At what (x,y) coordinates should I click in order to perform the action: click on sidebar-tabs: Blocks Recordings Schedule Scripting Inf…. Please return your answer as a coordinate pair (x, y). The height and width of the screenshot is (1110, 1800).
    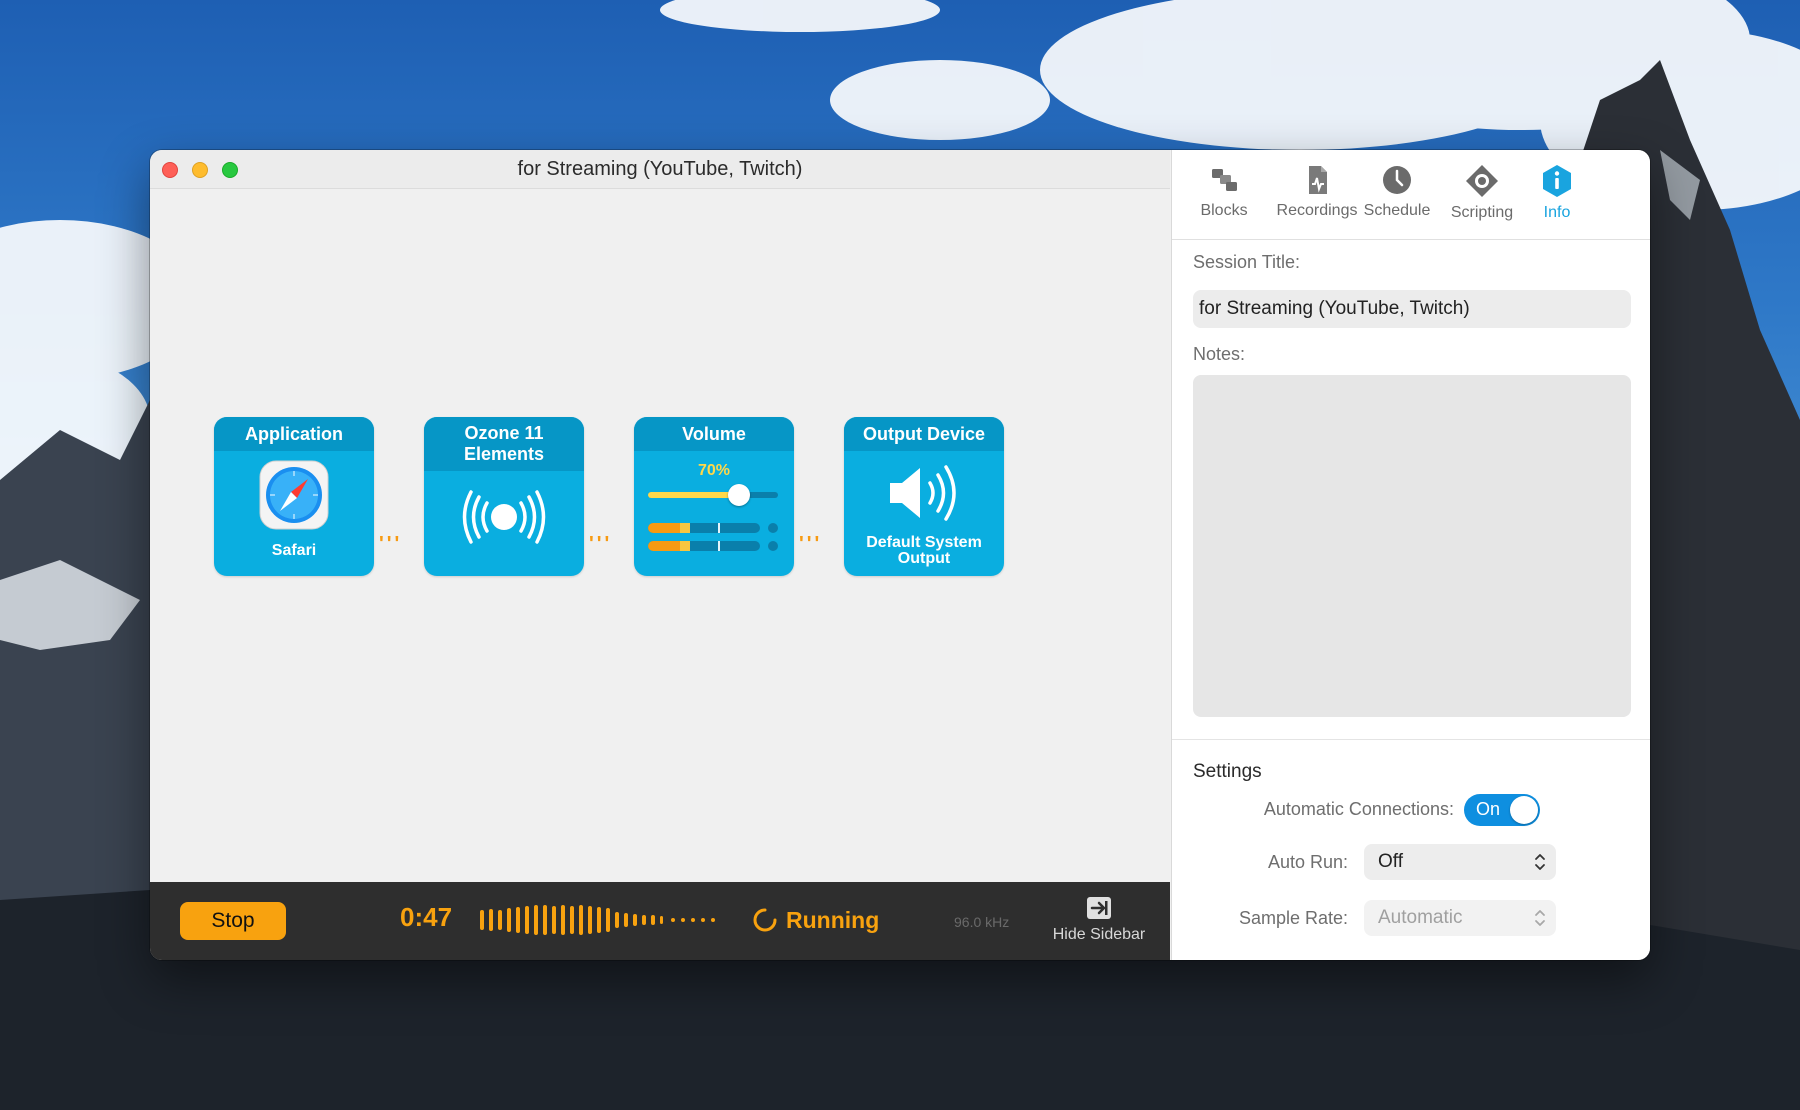
    Looking at the image, I should click on (1411, 195).